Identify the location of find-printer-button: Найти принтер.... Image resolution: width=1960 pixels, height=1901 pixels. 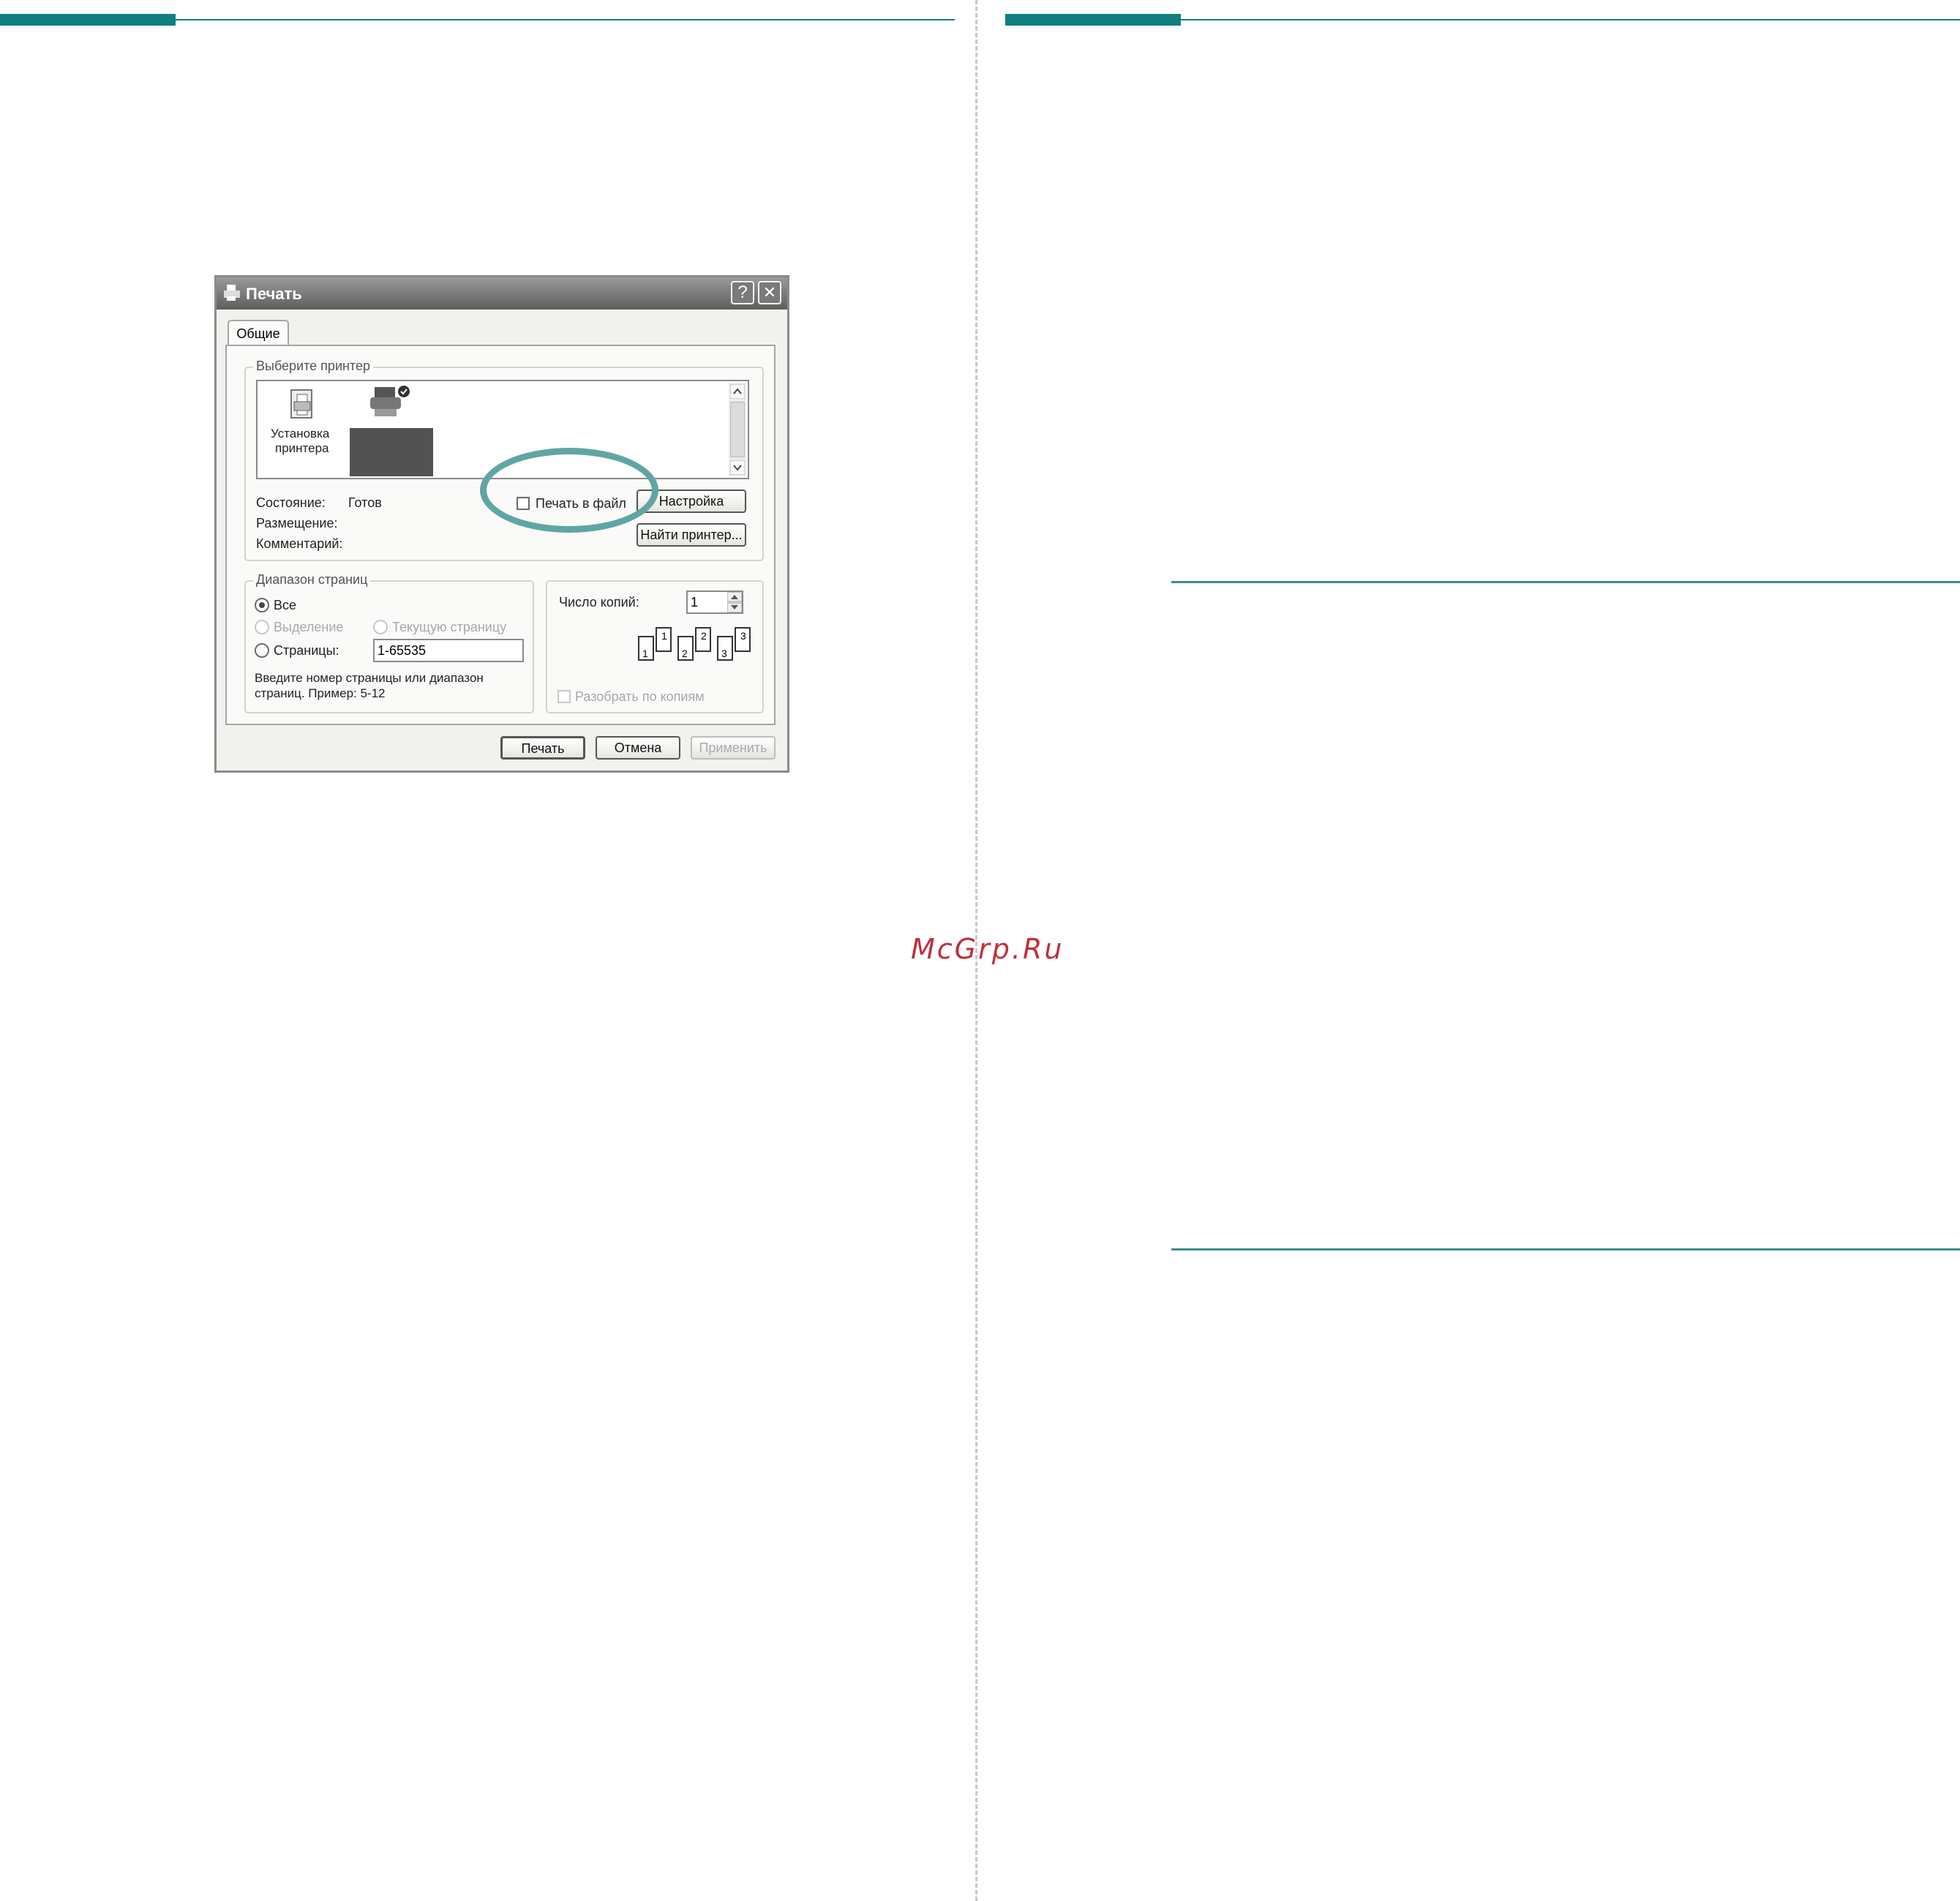
(691, 535).